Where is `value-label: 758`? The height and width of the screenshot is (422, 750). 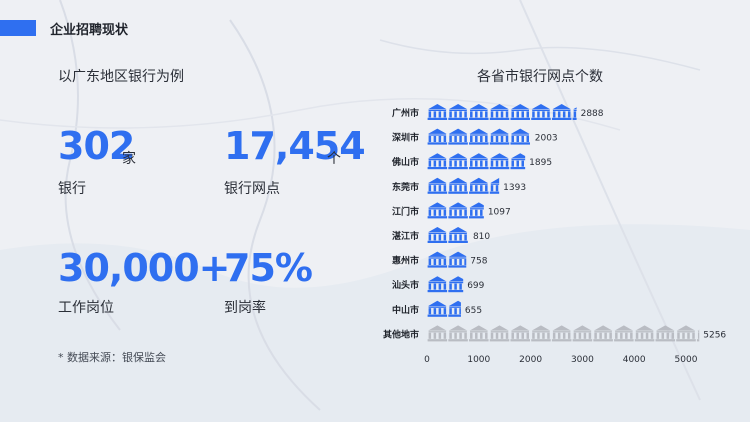 value-label: 758 is located at coordinates (478, 262).